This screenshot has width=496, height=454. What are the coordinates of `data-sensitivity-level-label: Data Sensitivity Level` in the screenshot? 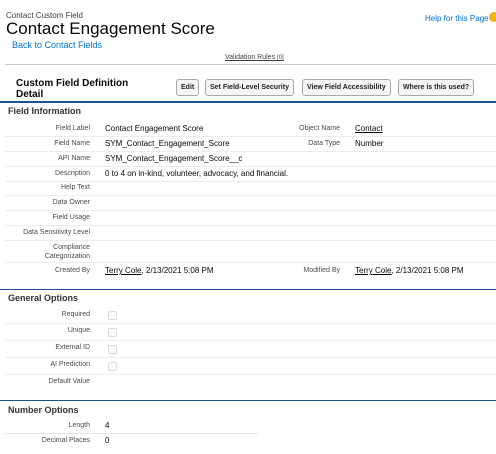 It's located at (56, 232).